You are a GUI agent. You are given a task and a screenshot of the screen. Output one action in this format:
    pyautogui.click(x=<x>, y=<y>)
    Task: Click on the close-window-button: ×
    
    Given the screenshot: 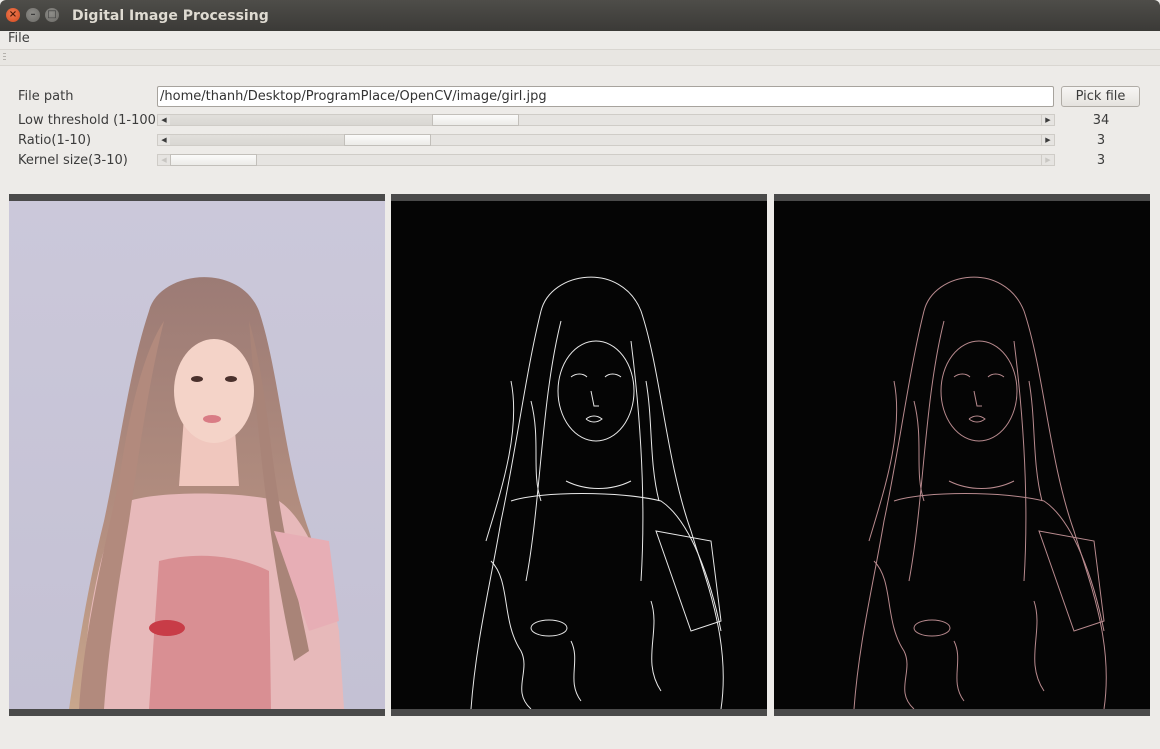 What is the action you would take?
    pyautogui.click(x=13, y=15)
    